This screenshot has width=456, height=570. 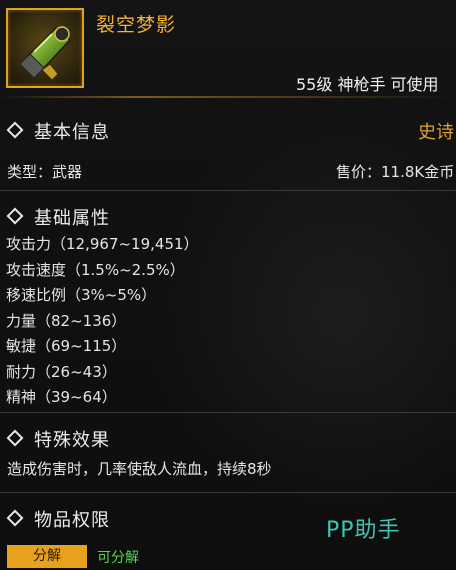 I want to click on item-name: 裂空梦影, so click(x=136, y=25).